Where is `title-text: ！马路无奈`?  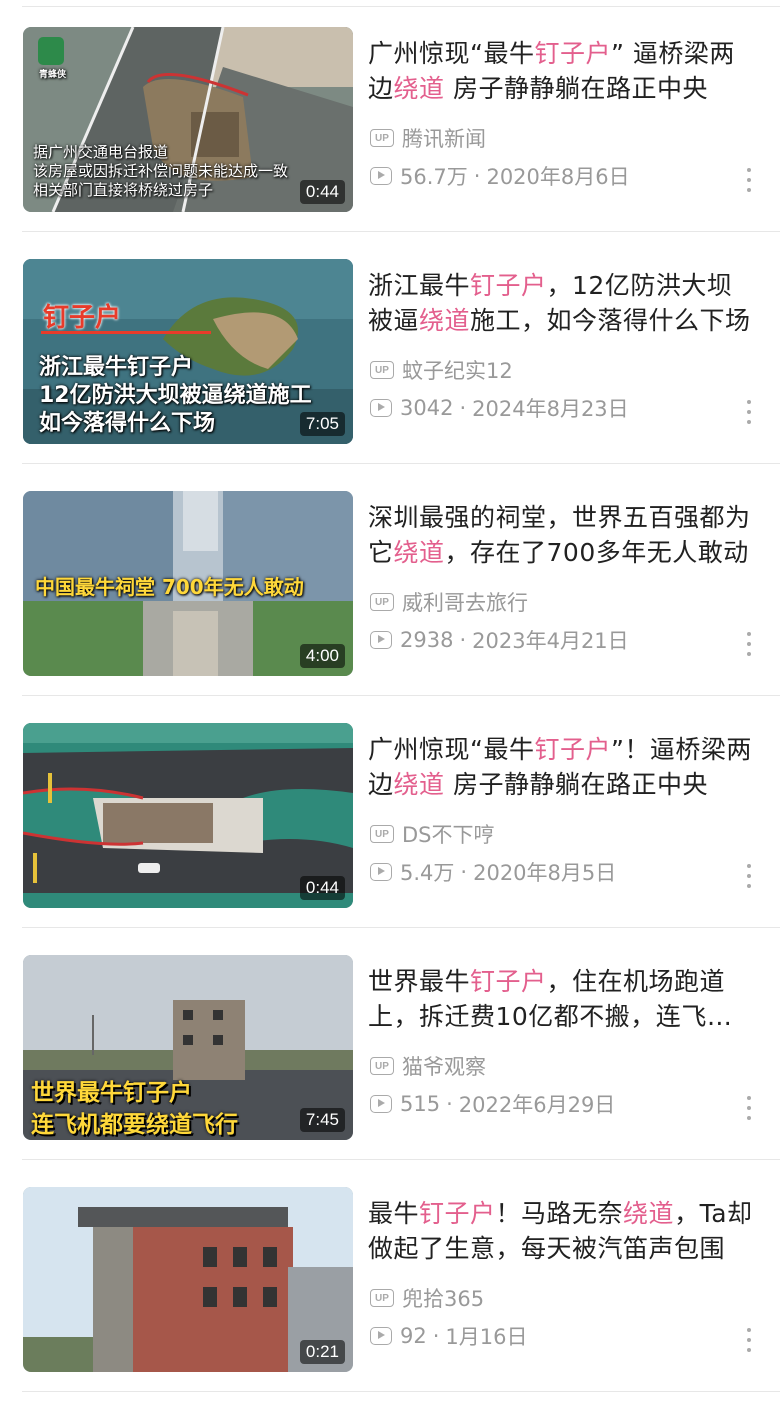 title-text: ！马路无奈 is located at coordinates (559, 1213).